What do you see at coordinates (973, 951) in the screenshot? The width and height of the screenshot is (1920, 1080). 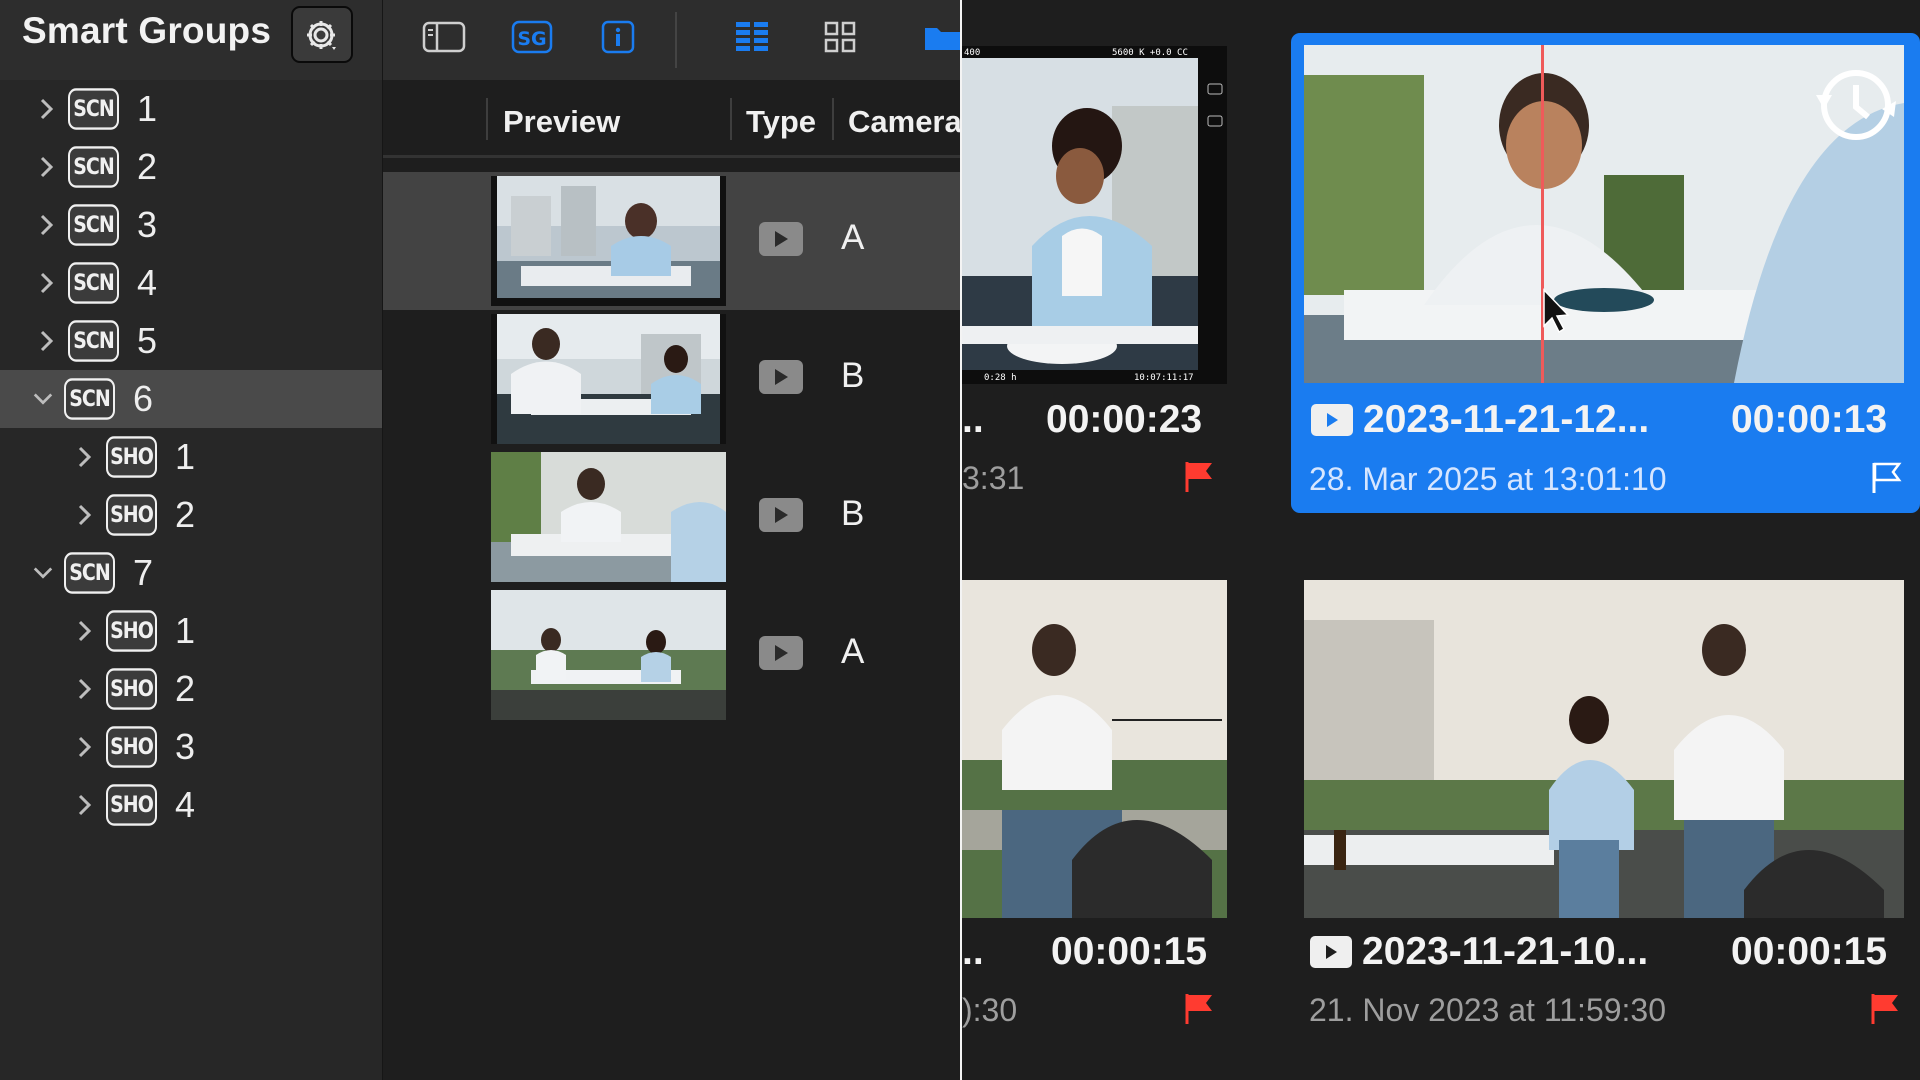 I see `clip-name: ..` at bounding box center [973, 951].